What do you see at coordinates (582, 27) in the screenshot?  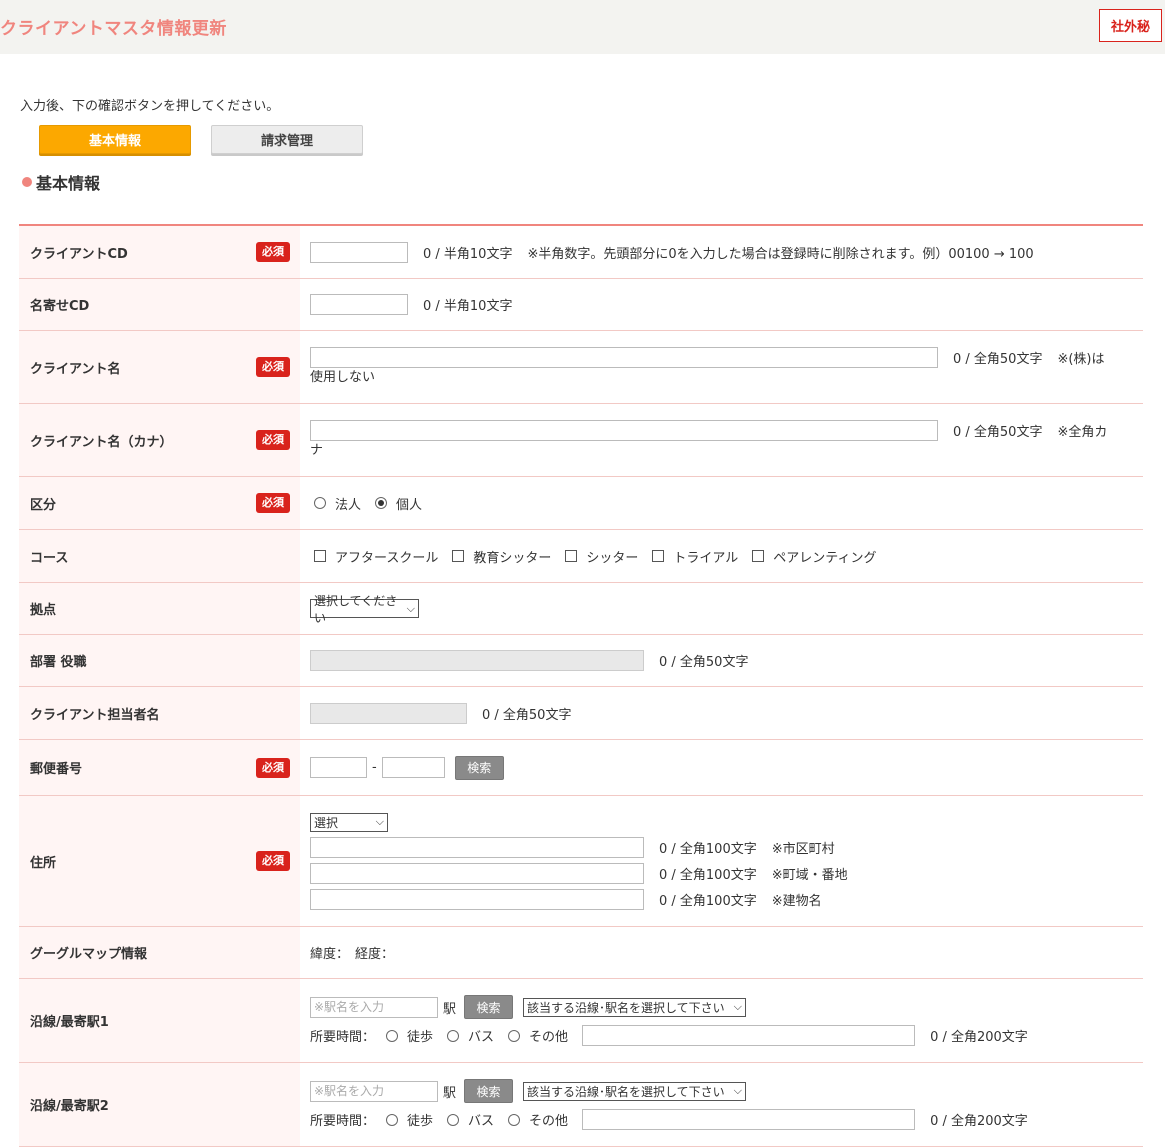 I see `page-header: クライアントマスタ情報更新 社外秘` at bounding box center [582, 27].